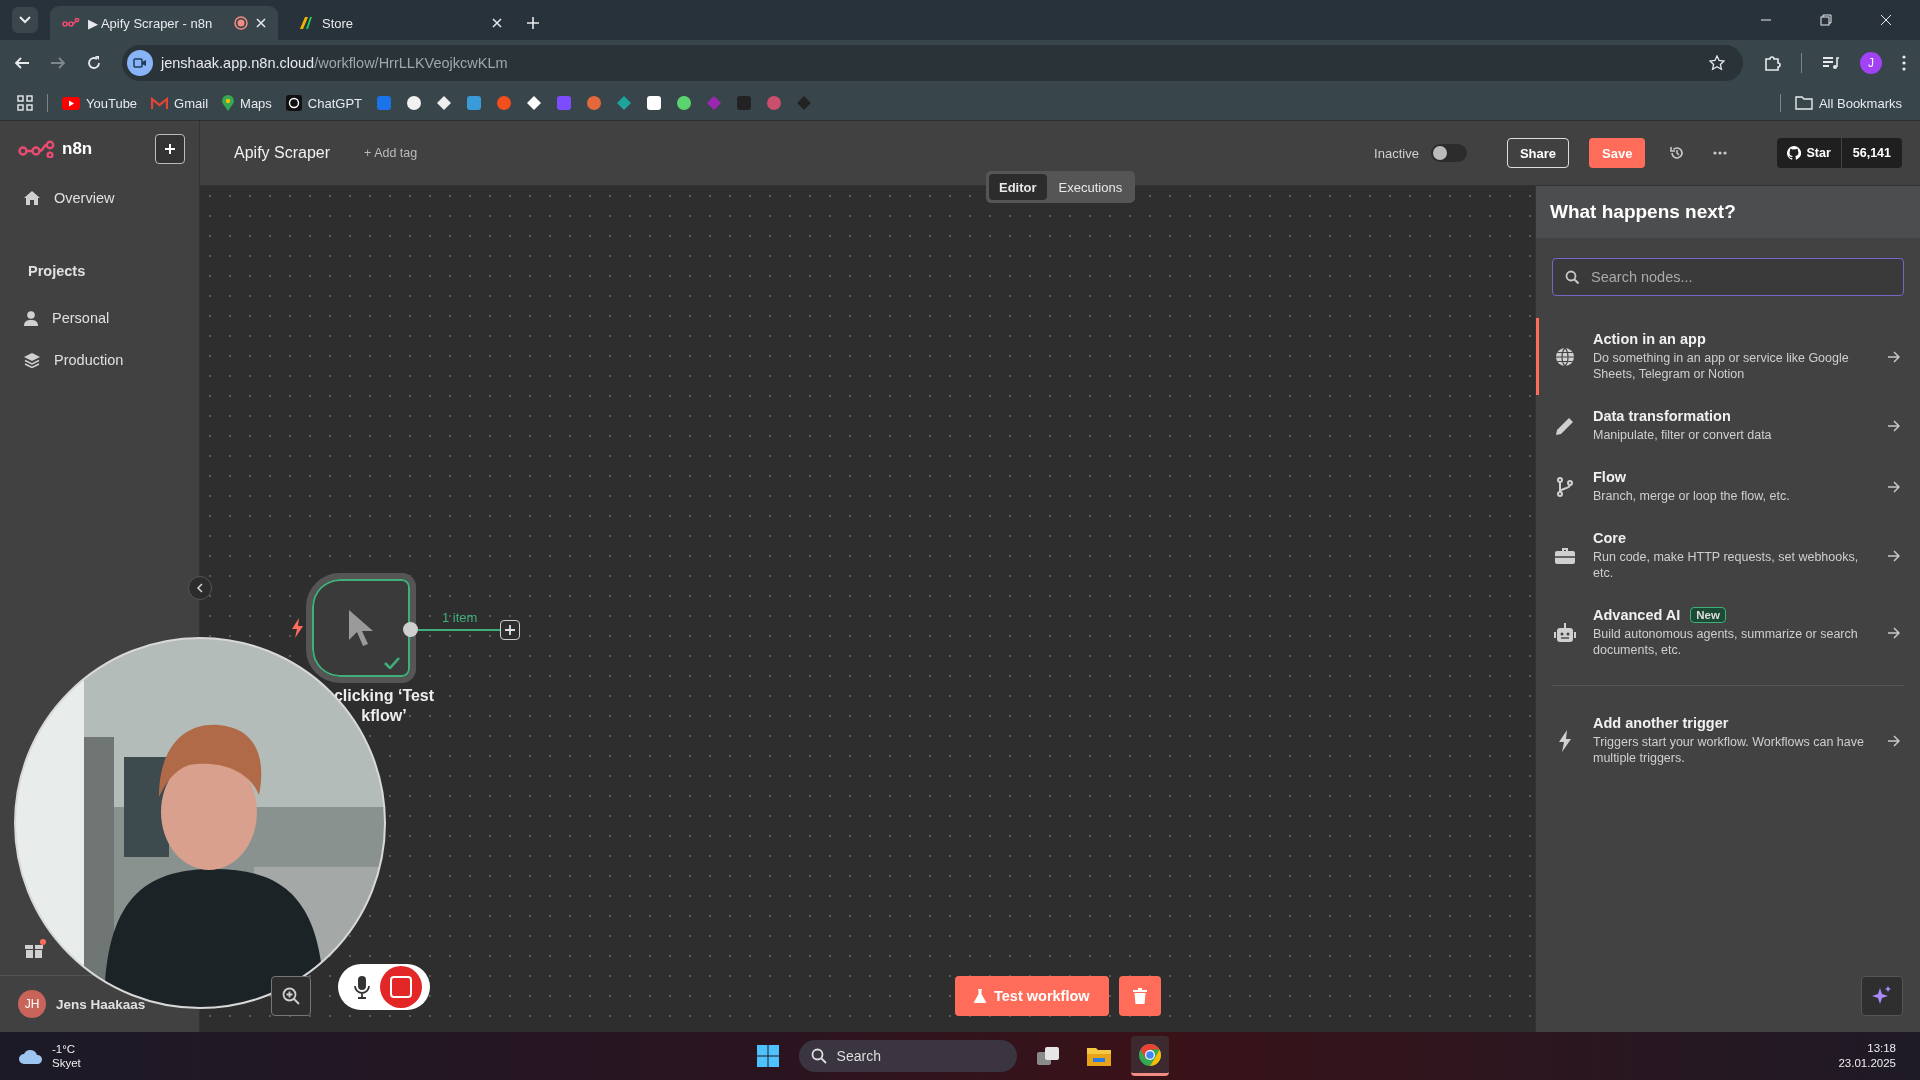 This screenshot has width=1920, height=1080. What do you see at coordinates (1649, 339) in the screenshot?
I see `category-title: Action in an app` at bounding box center [1649, 339].